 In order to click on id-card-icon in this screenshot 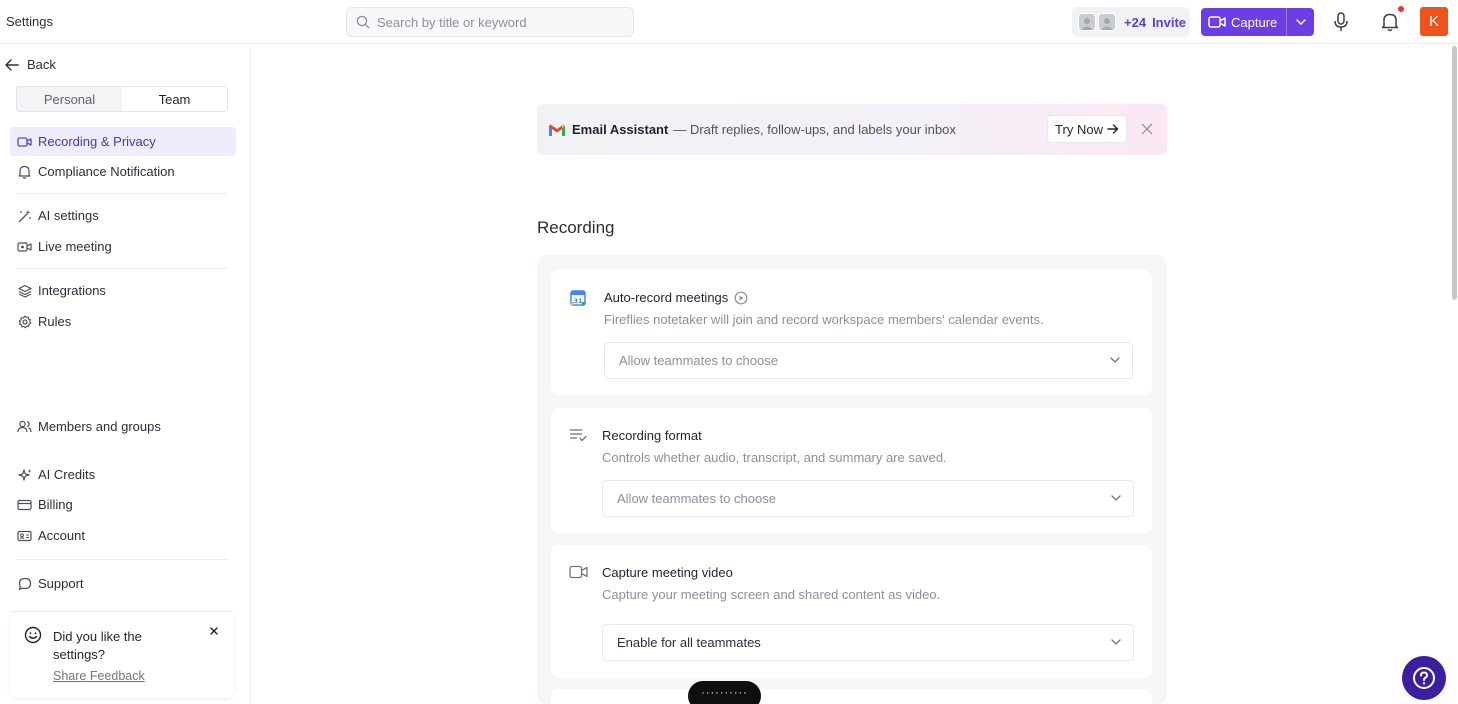, I will do `click(24, 535)`.